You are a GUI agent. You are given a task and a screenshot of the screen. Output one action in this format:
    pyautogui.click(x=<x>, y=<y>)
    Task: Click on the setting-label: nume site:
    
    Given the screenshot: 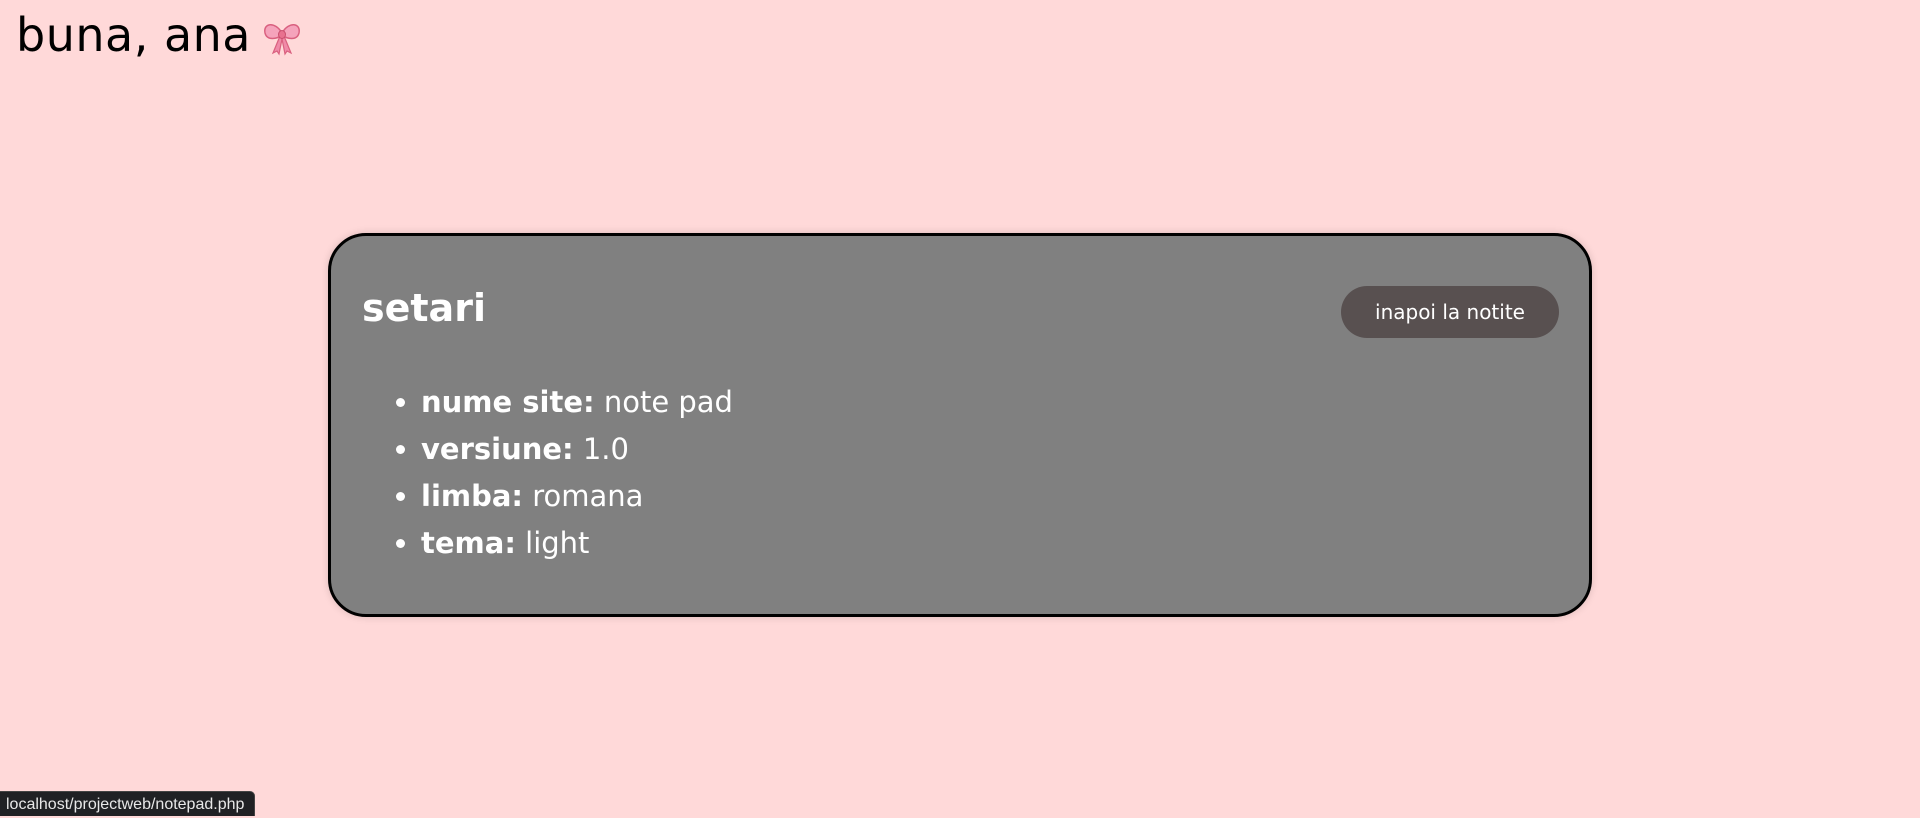 What is the action you would take?
    pyautogui.click(x=508, y=402)
    